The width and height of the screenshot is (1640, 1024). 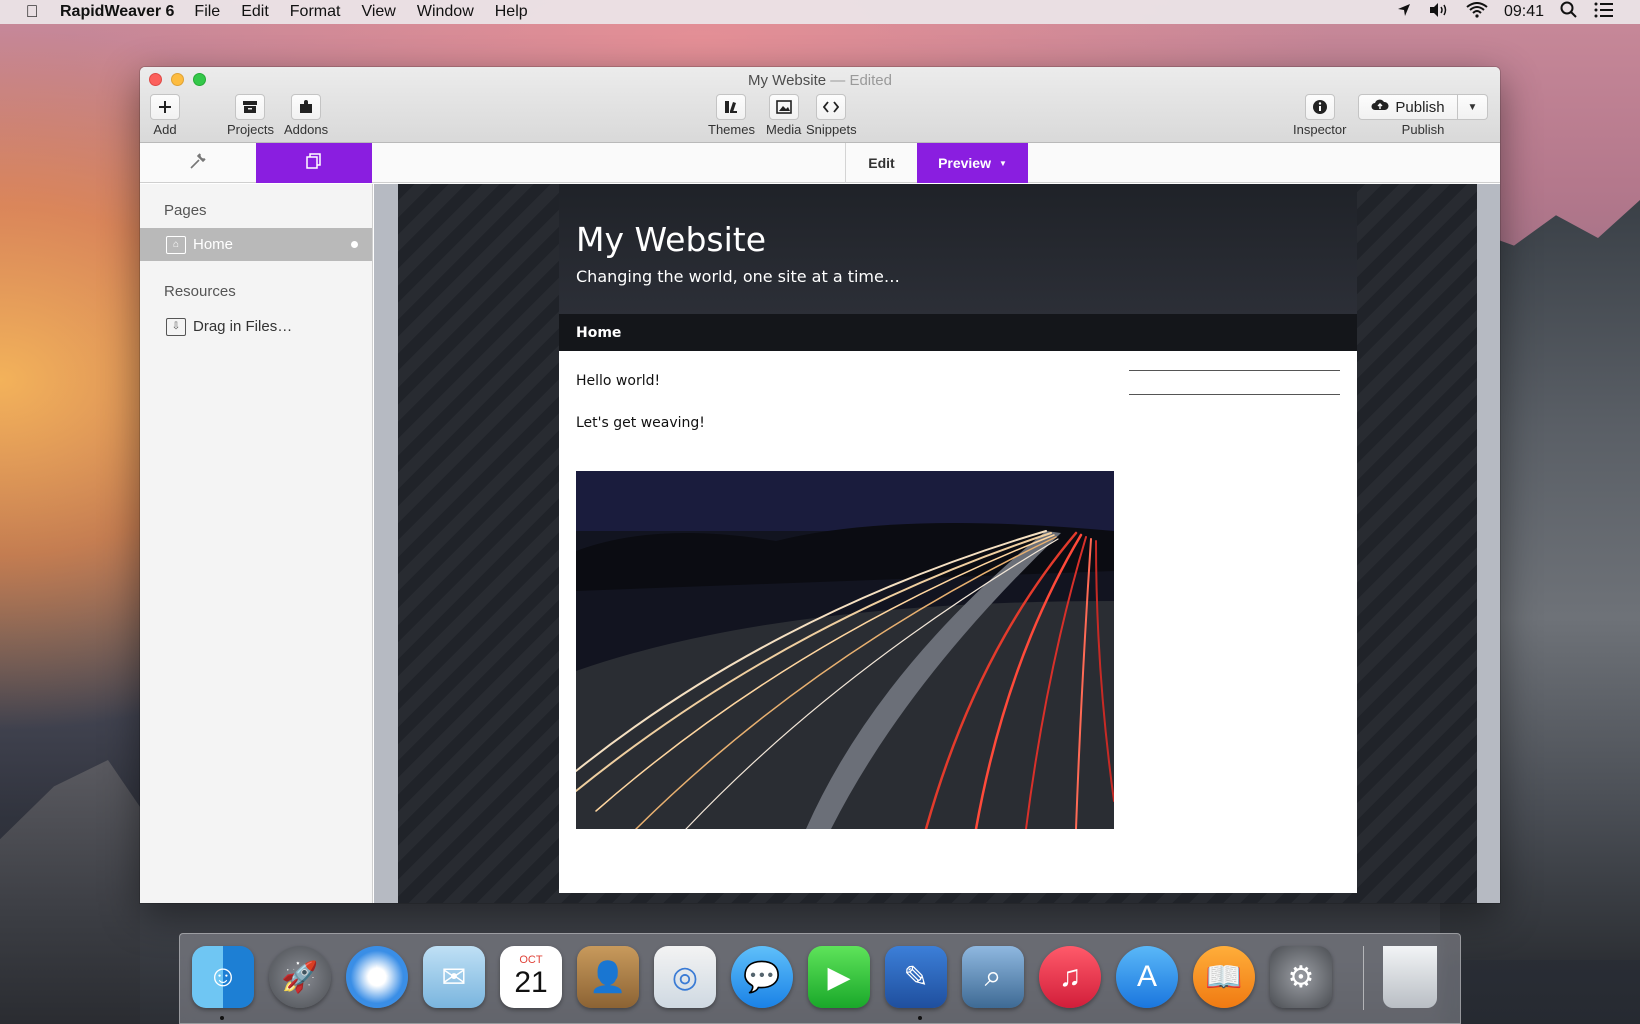 I want to click on mode-bar: Edit Preview ▼, so click(x=820, y=163).